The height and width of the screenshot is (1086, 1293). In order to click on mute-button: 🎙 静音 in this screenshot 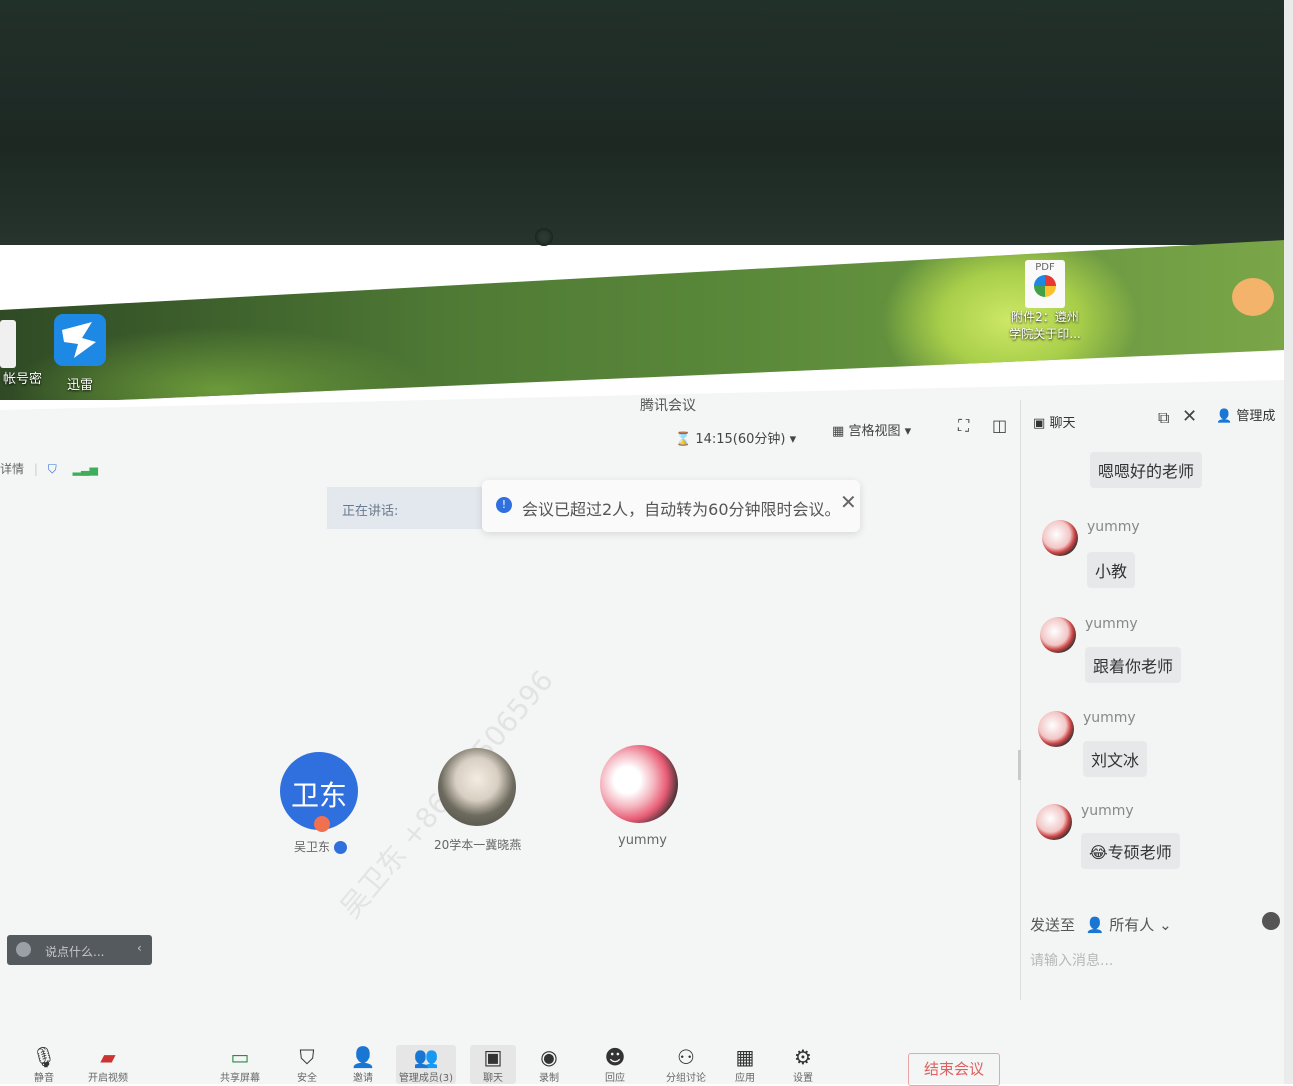, I will do `click(44, 1064)`.